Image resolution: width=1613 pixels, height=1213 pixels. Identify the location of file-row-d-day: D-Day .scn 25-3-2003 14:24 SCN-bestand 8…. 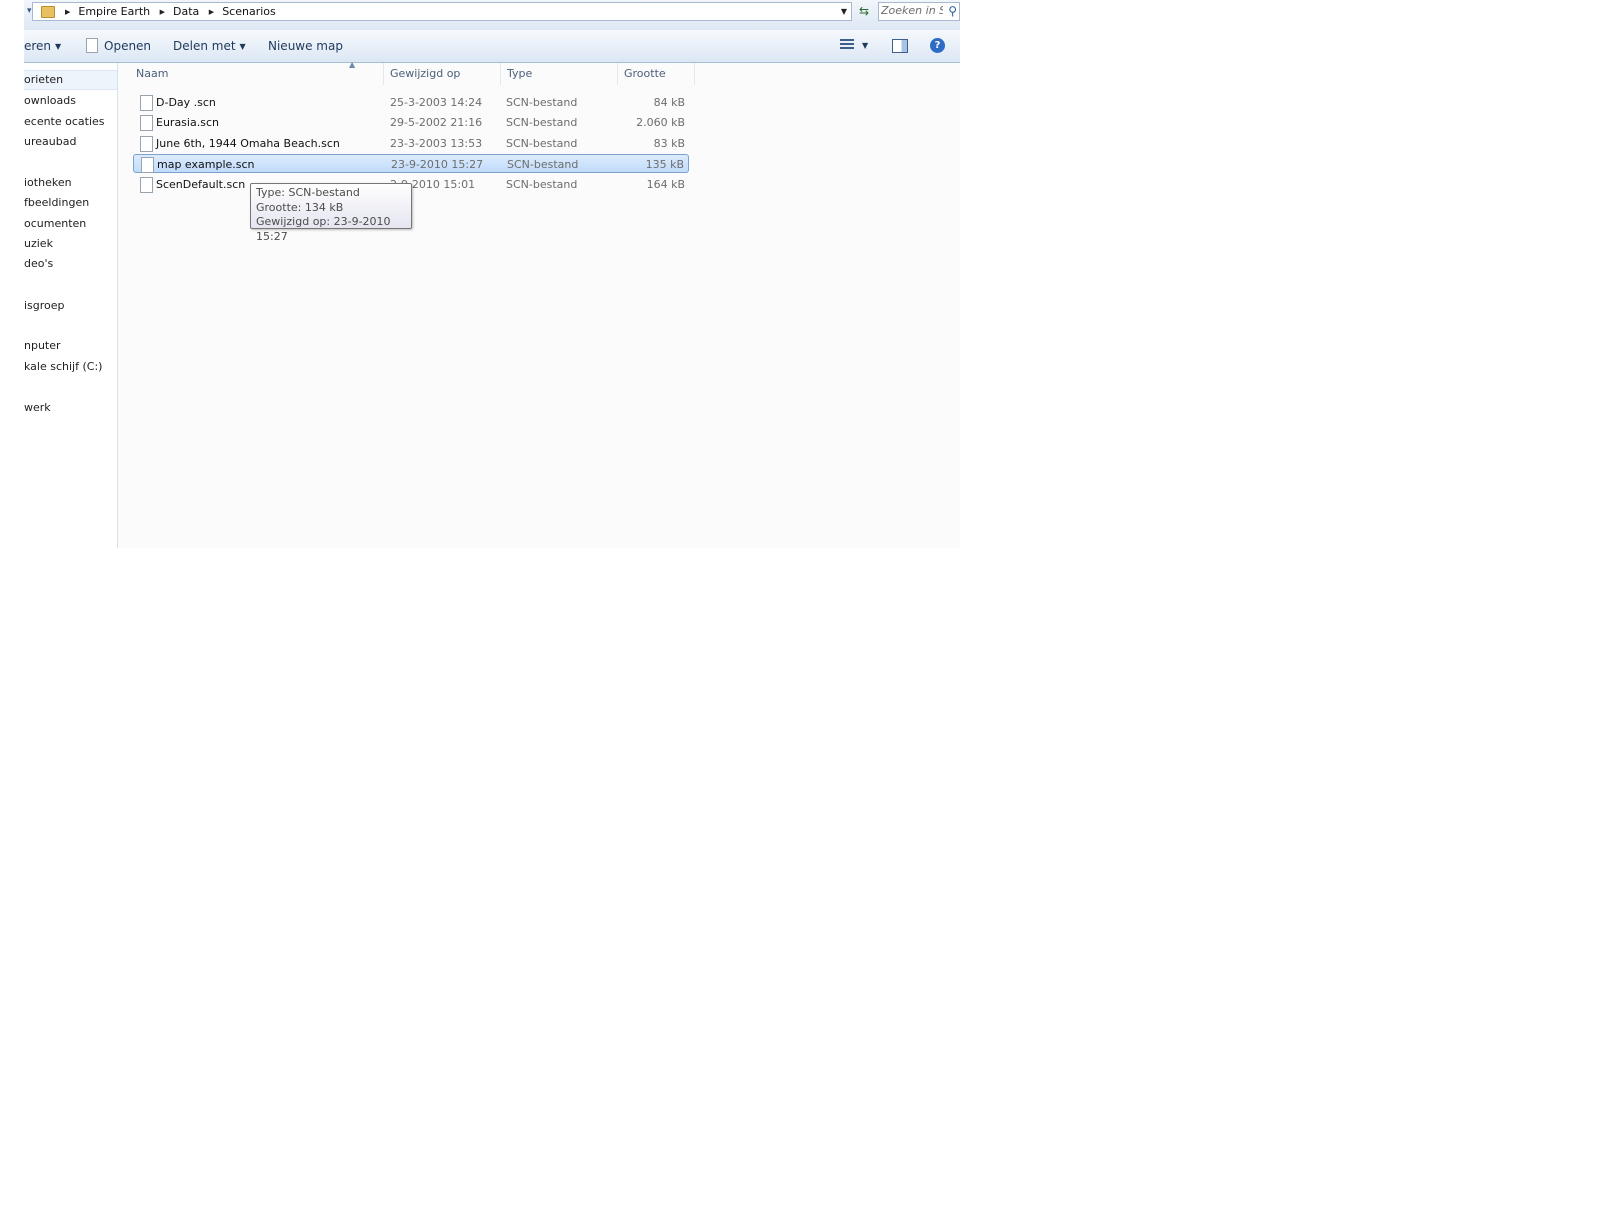
(411, 102).